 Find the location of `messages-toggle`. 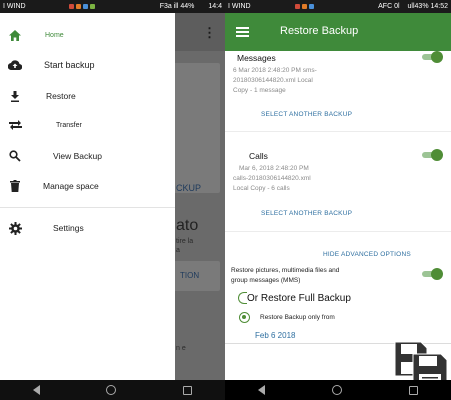

messages-toggle is located at coordinates (432, 57).